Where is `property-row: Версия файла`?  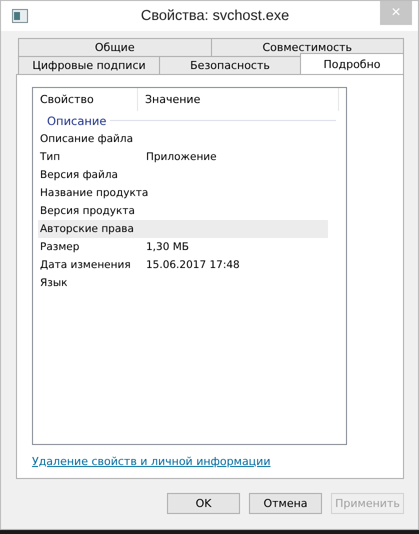 property-row: Версия файла is located at coordinates (183, 175).